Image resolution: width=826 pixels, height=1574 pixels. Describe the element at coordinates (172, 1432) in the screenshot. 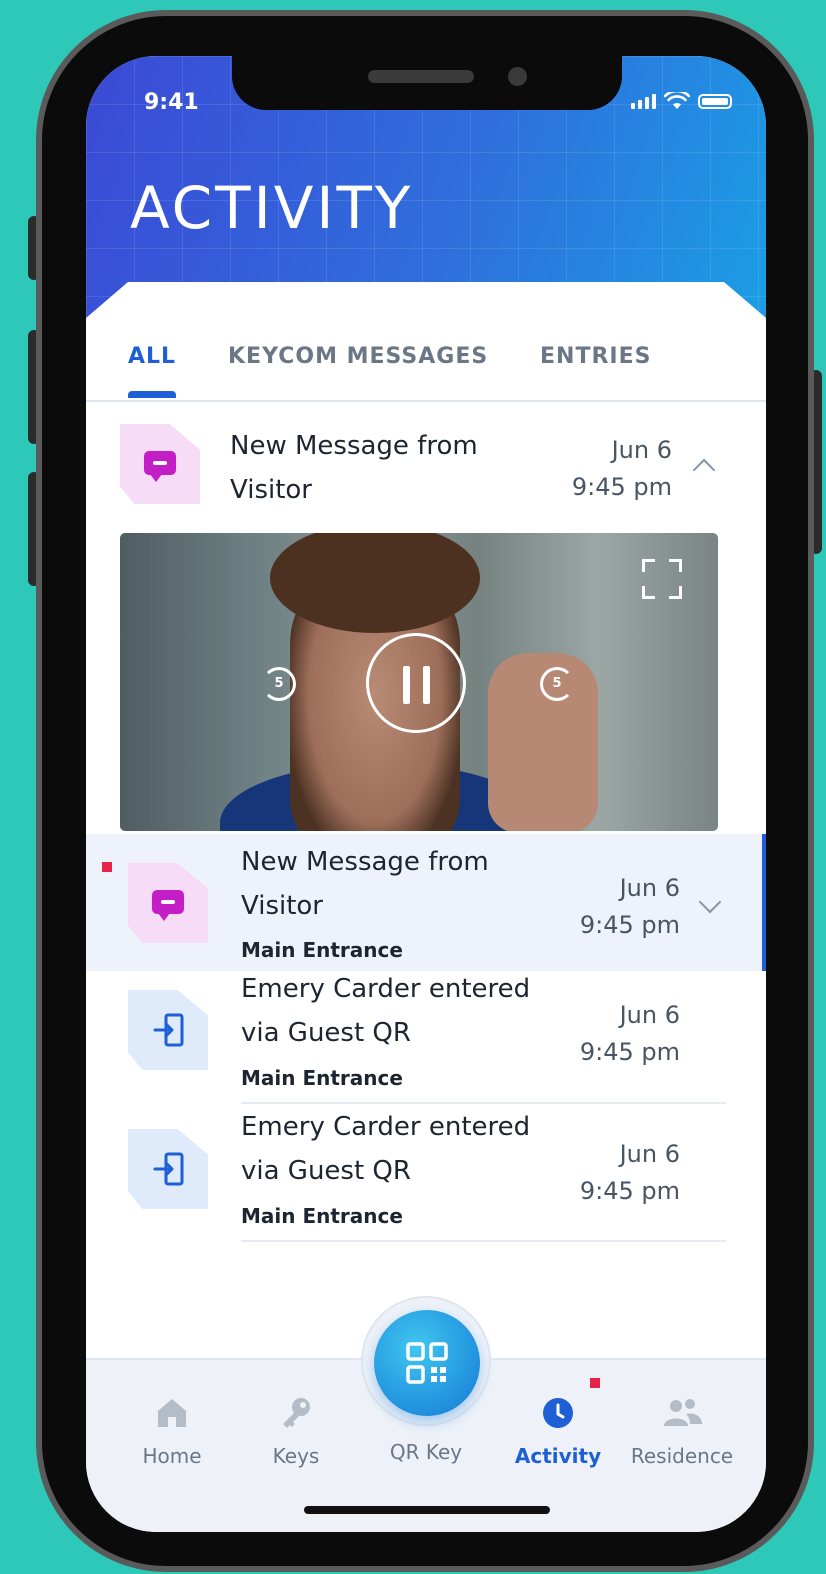

I see `nav-home: Home` at that location.